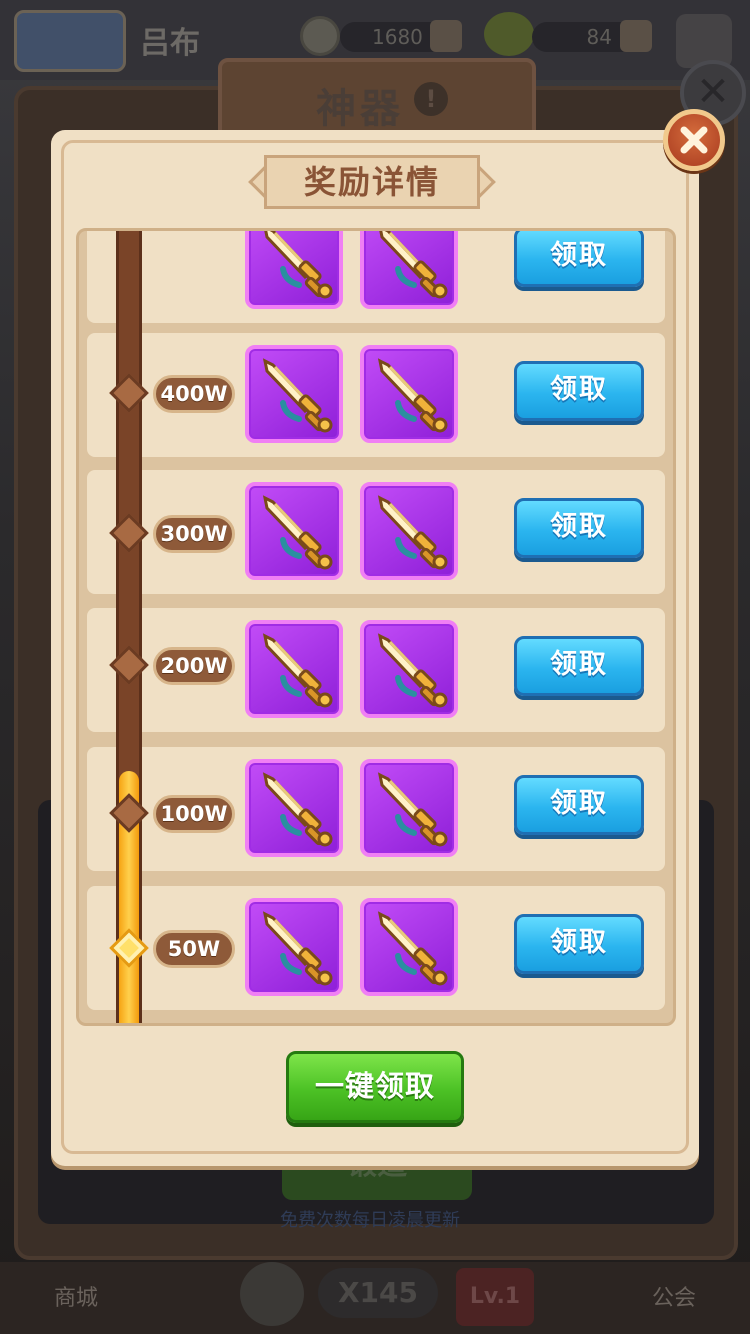 The width and height of the screenshot is (750, 1334). I want to click on nav-guild: 公会, so click(674, 1298).